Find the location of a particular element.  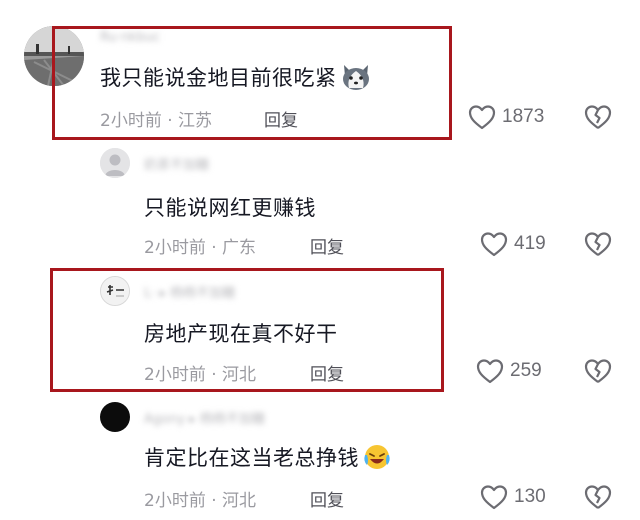

like-count: 1873 is located at coordinates (523, 116).